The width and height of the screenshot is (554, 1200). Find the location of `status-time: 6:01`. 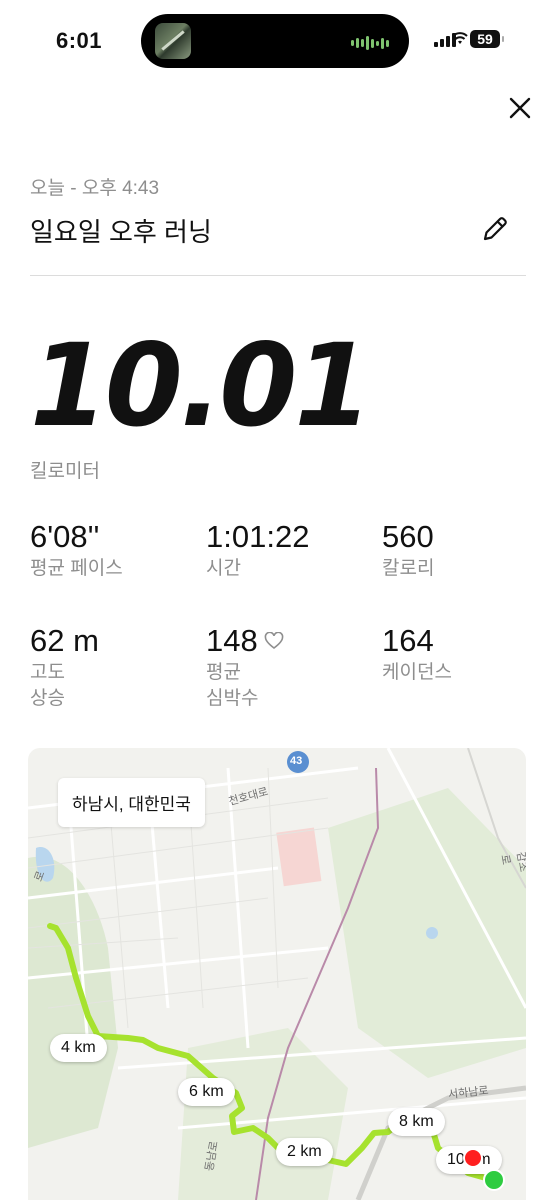

status-time: 6:01 is located at coordinates (79, 40).